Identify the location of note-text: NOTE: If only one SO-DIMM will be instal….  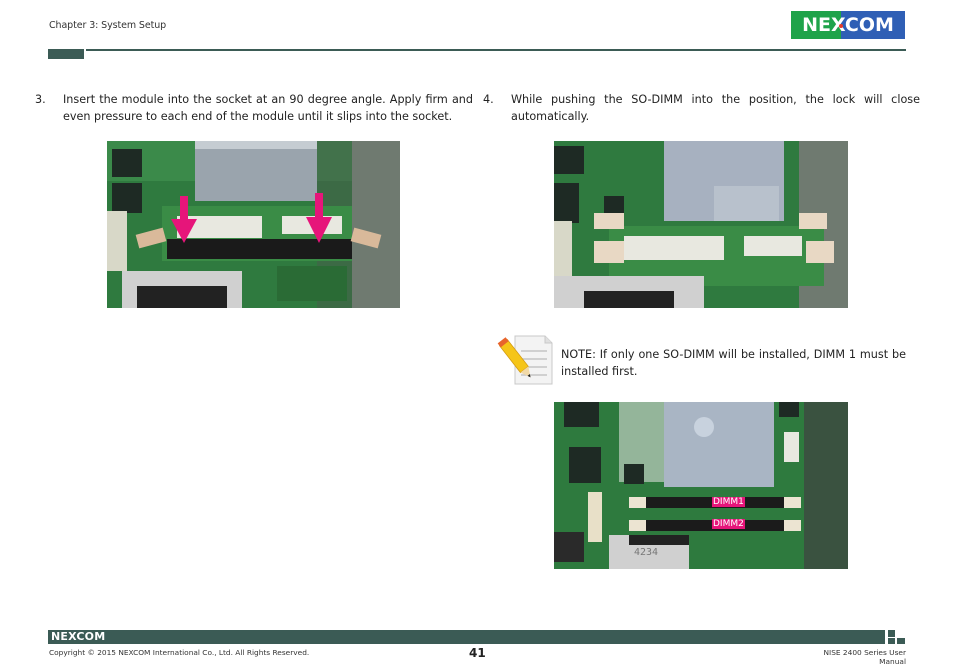
(733, 363).